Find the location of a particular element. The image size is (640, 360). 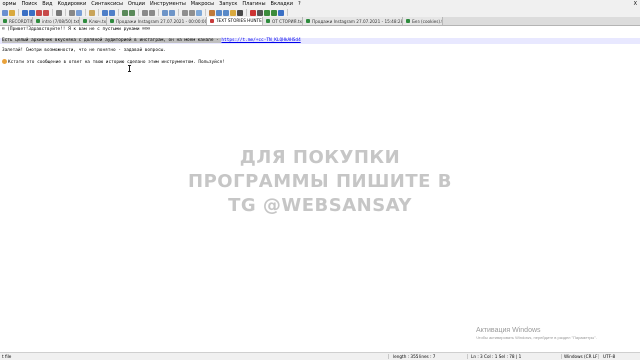

file-tab: ОТ СТОРИЯ.txt is located at coordinates (283, 21).